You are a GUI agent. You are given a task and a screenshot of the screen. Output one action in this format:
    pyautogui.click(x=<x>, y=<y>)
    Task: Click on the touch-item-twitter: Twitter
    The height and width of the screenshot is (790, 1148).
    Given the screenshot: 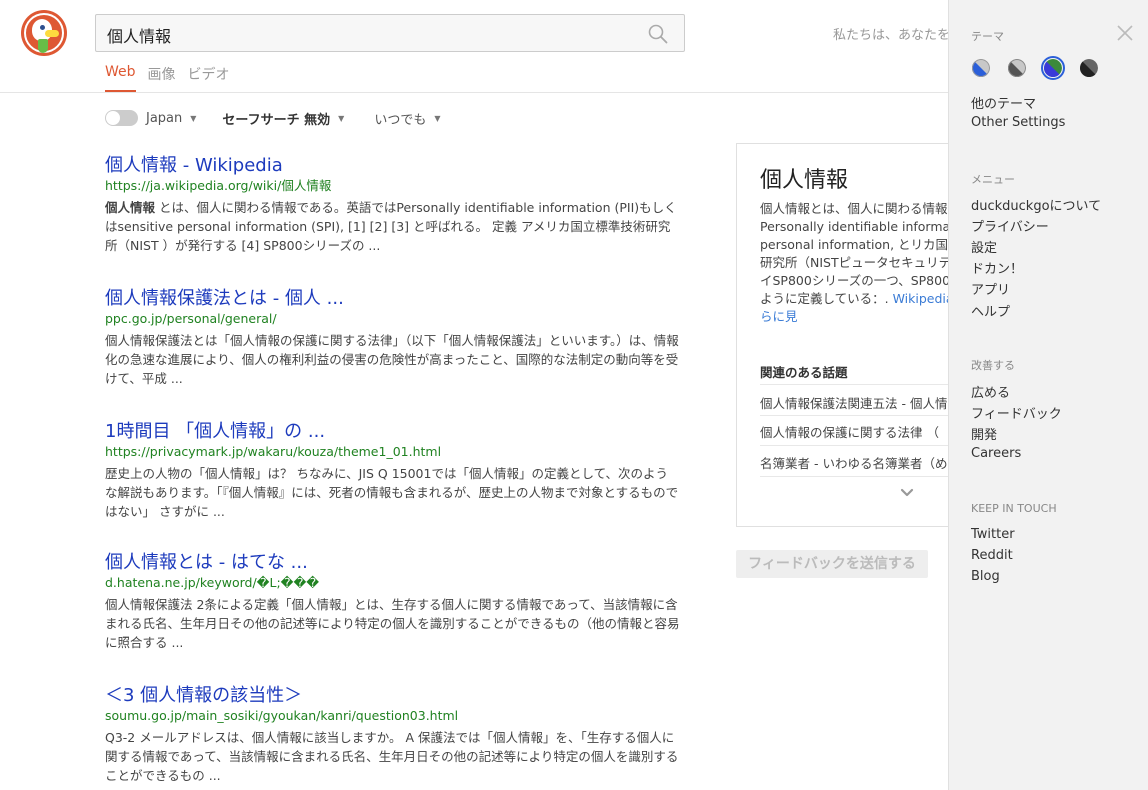 What is the action you would take?
    pyautogui.click(x=993, y=534)
    